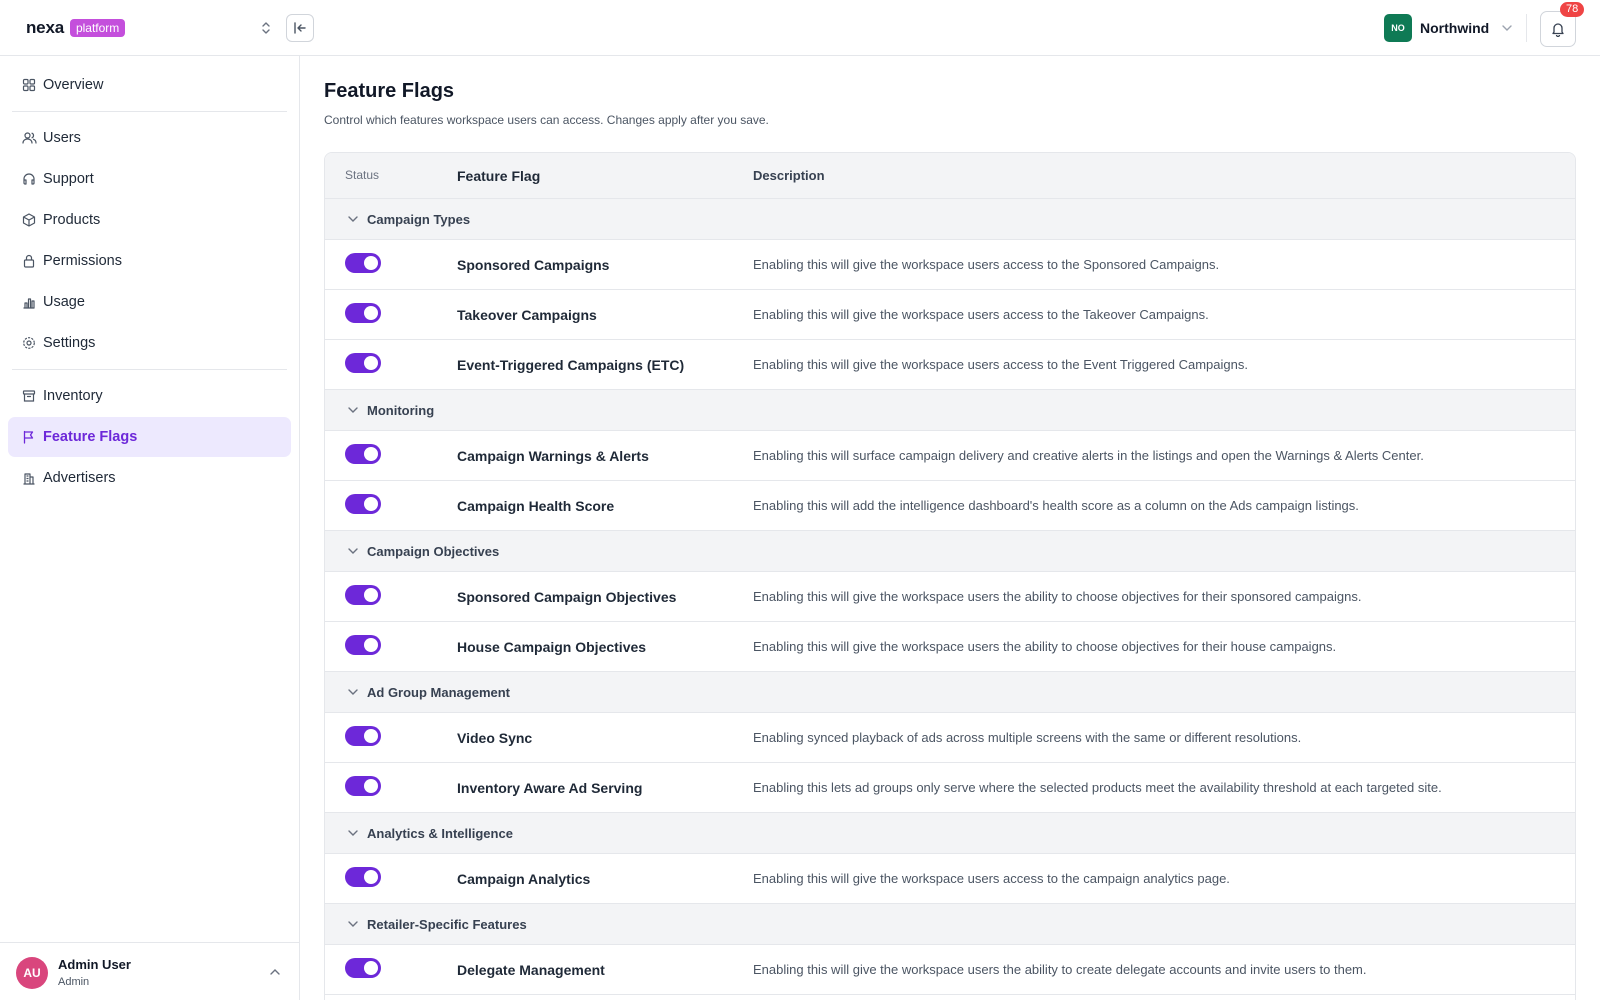 The height and width of the screenshot is (1000, 1600). Describe the element at coordinates (149, 138) in the screenshot. I see `sidebar-item-users: Users` at that location.